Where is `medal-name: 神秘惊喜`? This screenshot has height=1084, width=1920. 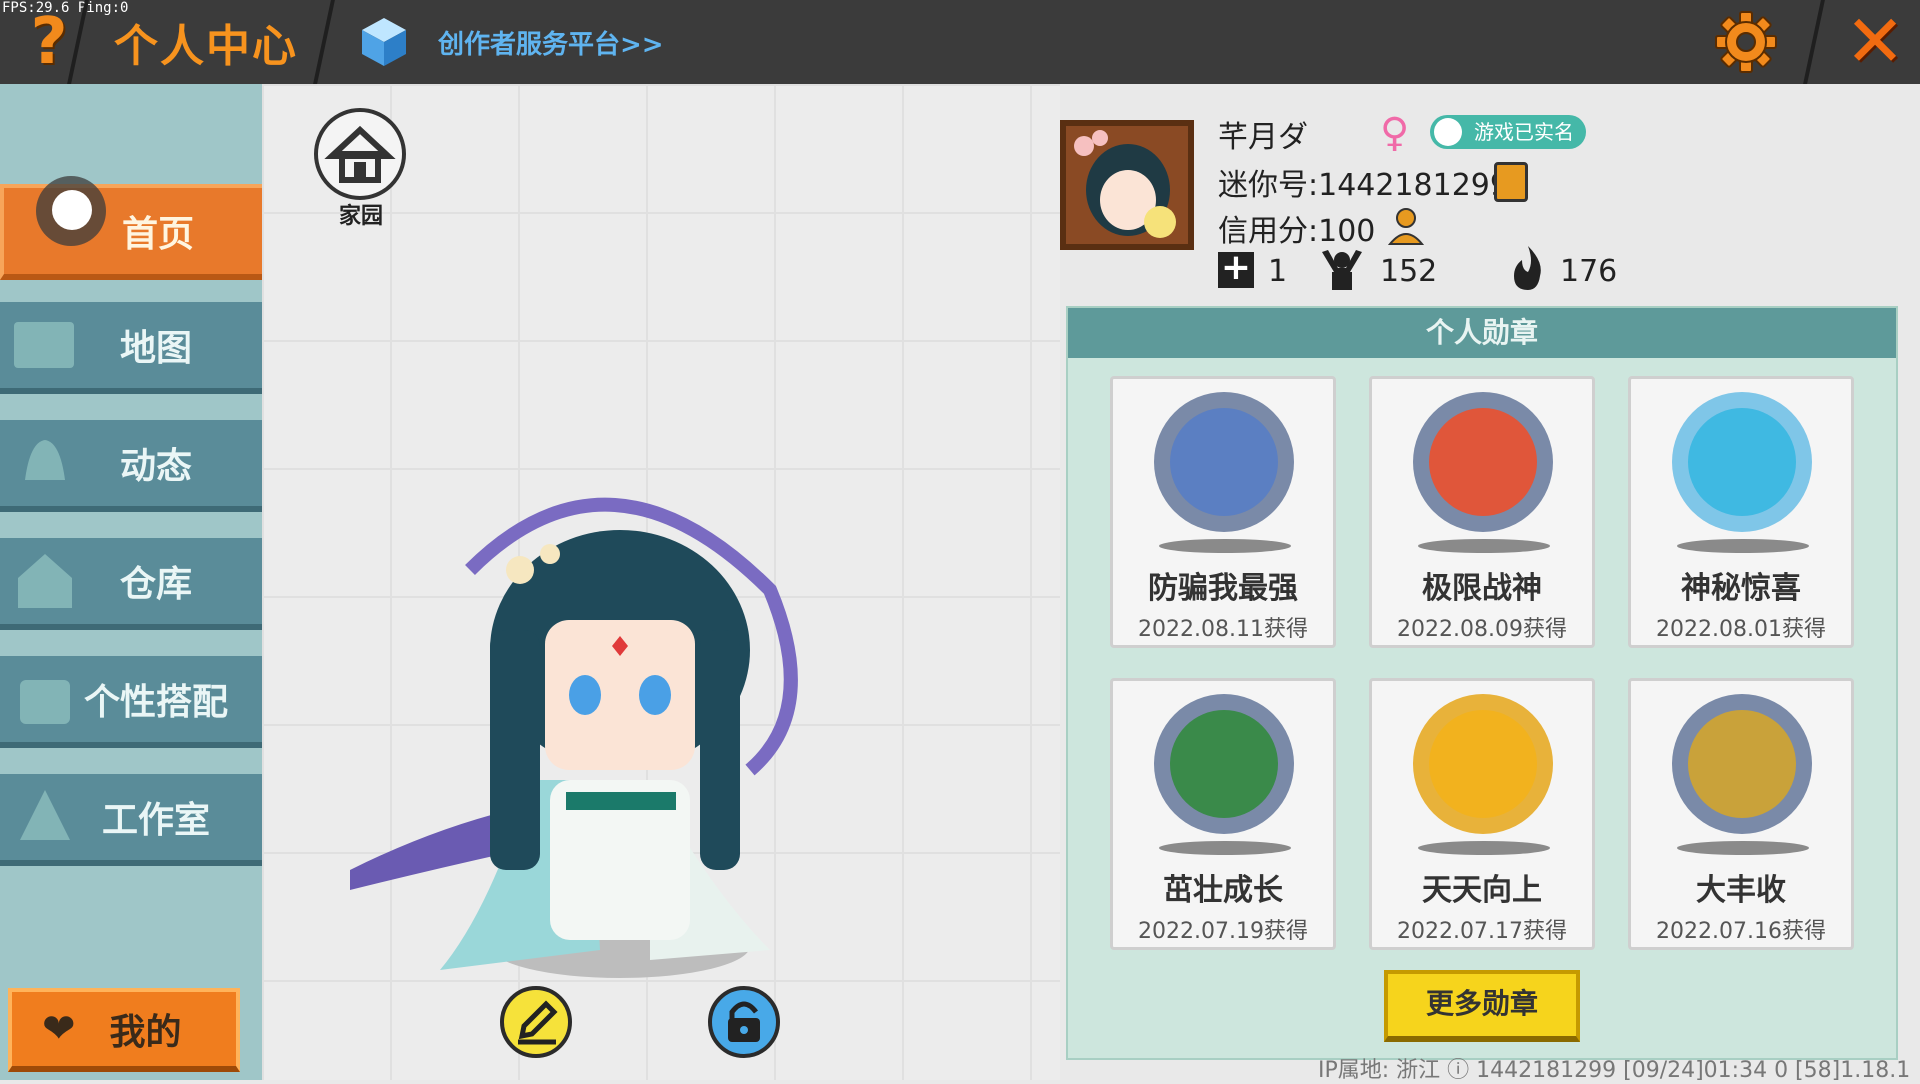
medal-name: 神秘惊喜 is located at coordinates (1741, 588).